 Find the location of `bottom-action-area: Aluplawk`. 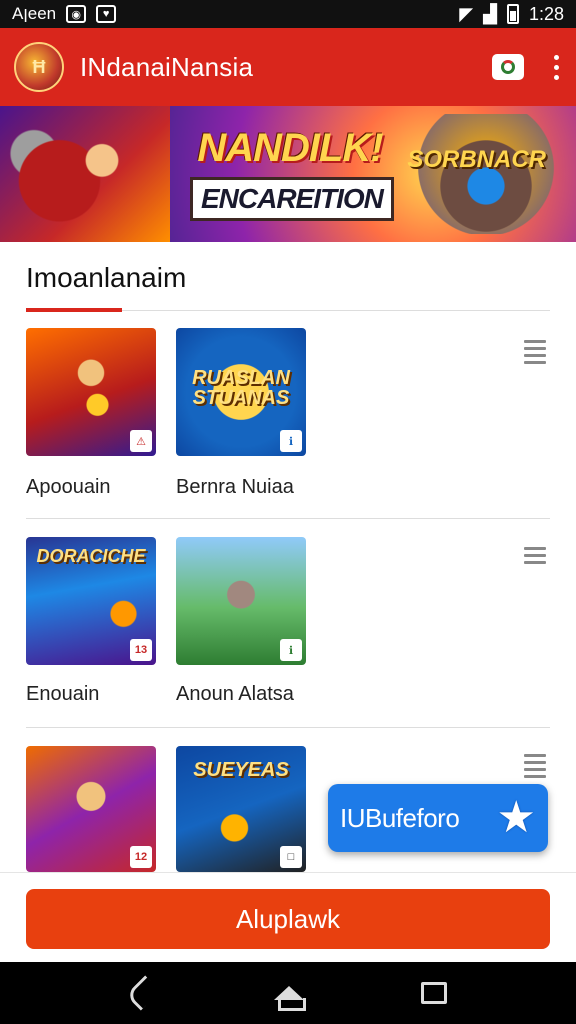

bottom-action-area: Aluplawk is located at coordinates (288, 917).